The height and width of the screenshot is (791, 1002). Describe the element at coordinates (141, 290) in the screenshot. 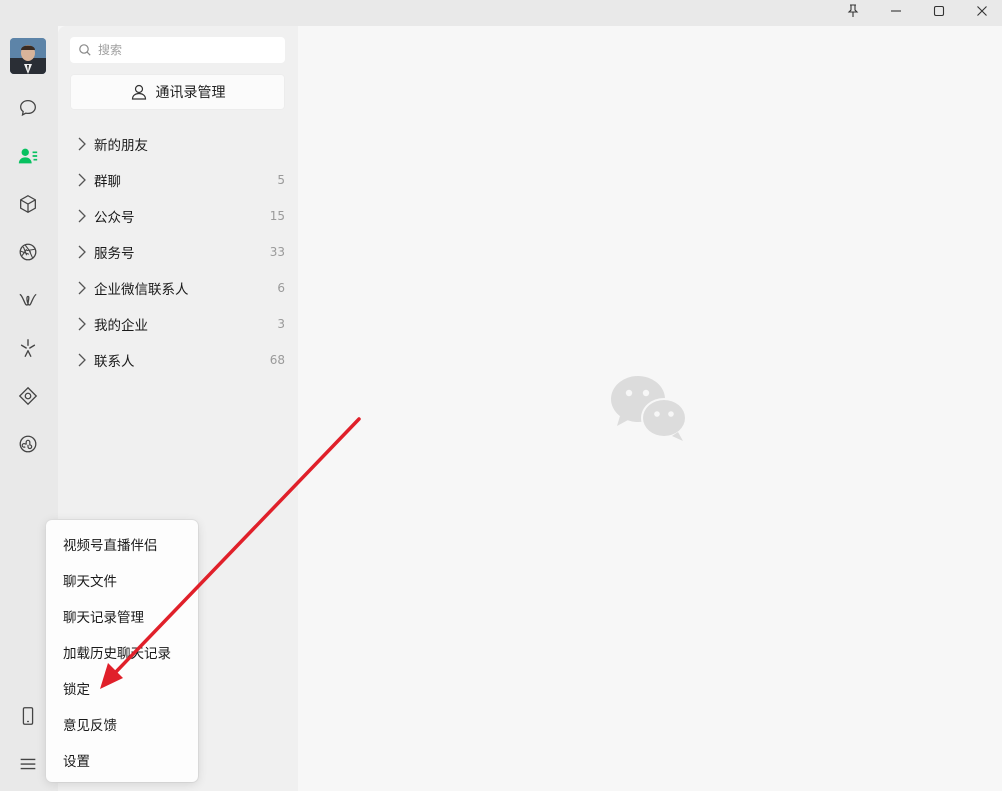

I see `group-label: 企业微信联系人` at that location.